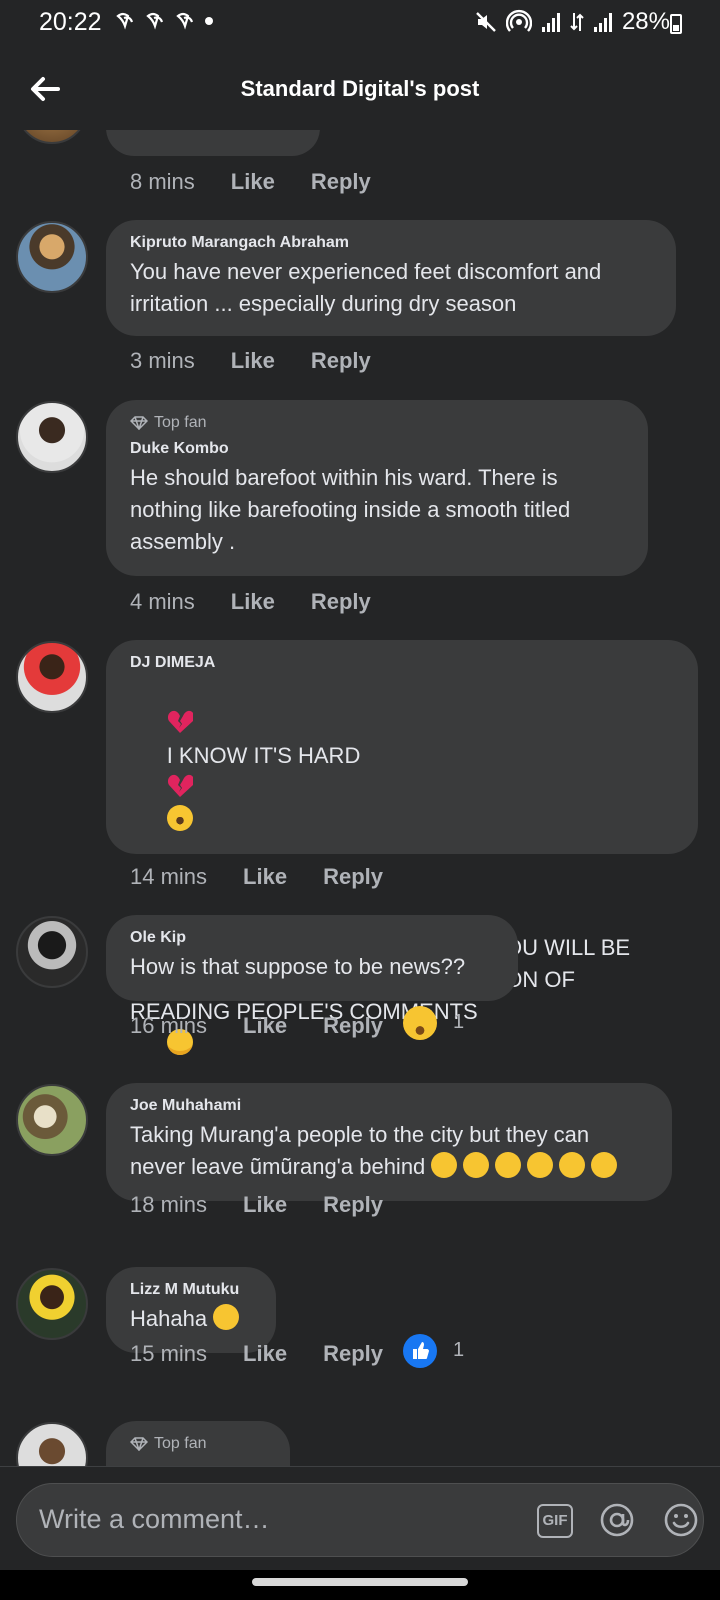  What do you see at coordinates (70, 22) in the screenshot?
I see `status-time: 20:22` at bounding box center [70, 22].